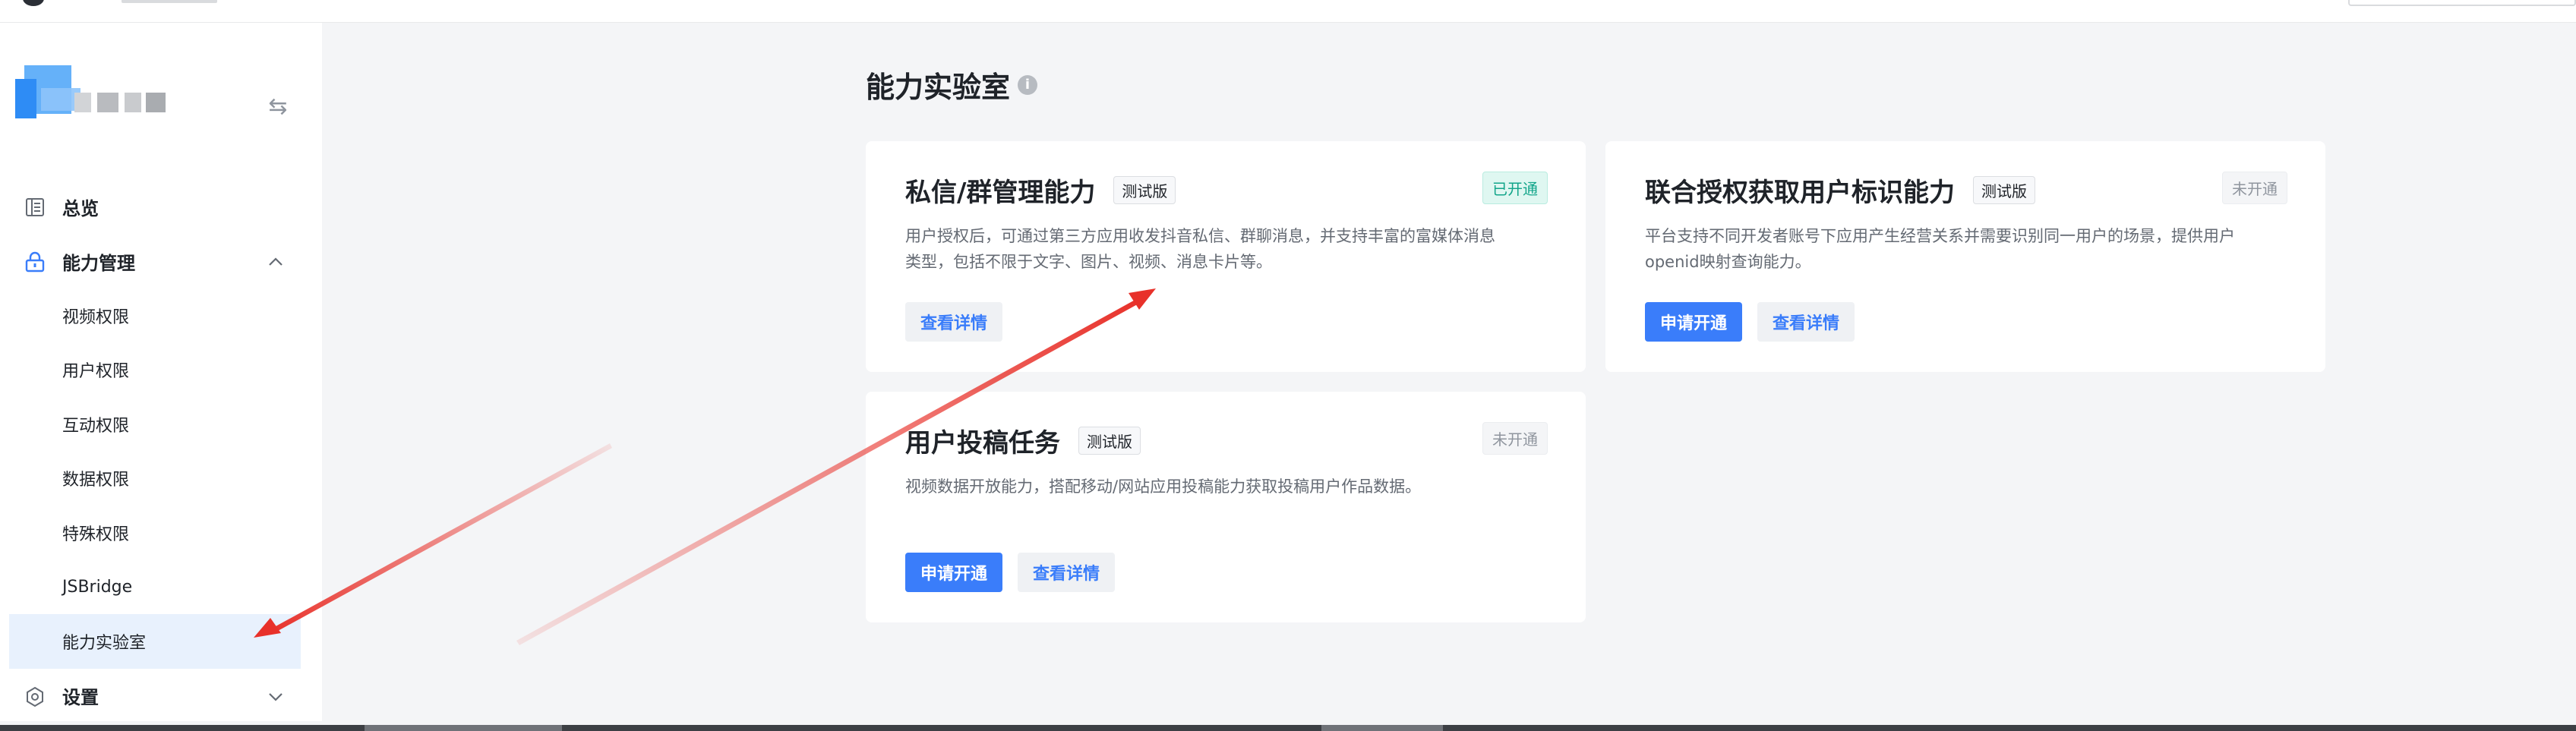 This screenshot has width=2576, height=731. What do you see at coordinates (161, 533) in the screenshot?
I see `sidebar-subitem-special-permission: 特殊权限` at bounding box center [161, 533].